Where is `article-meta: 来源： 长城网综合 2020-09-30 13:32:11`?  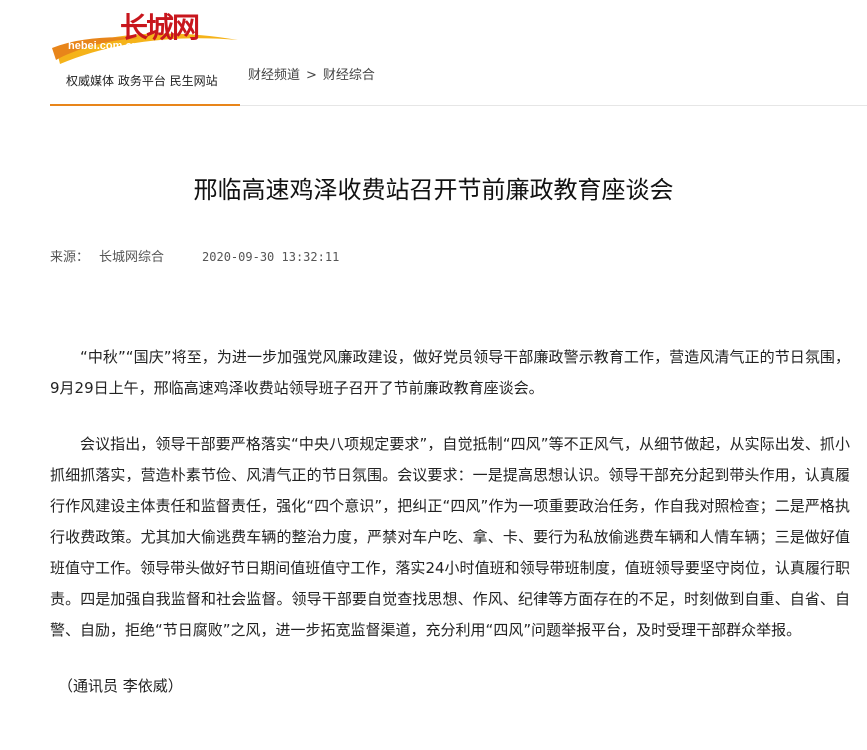
article-meta: 来源： 长城网综合 2020-09-30 13:32:11 is located at coordinates (194, 255).